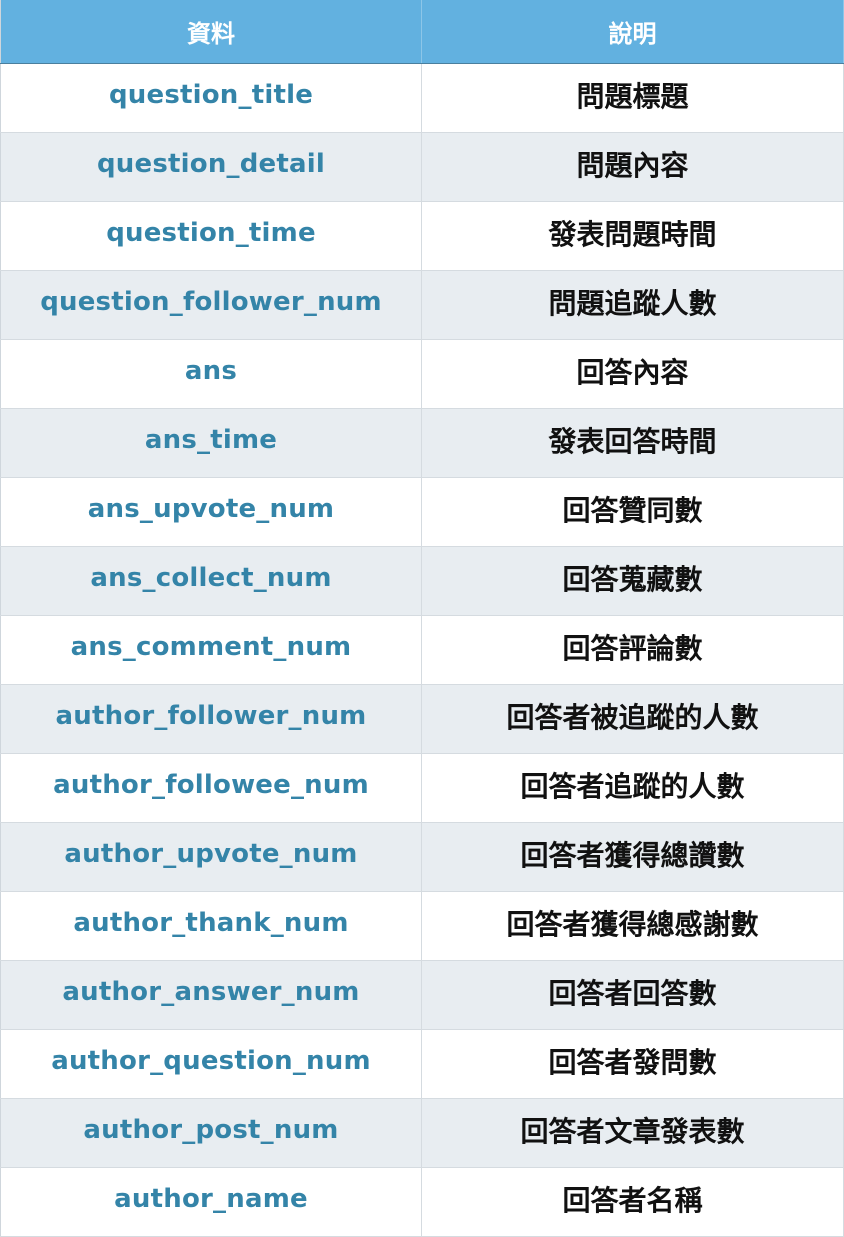 The image size is (844, 1237). What do you see at coordinates (211, 32) in the screenshot?
I see `header-field-column: 資料` at bounding box center [211, 32].